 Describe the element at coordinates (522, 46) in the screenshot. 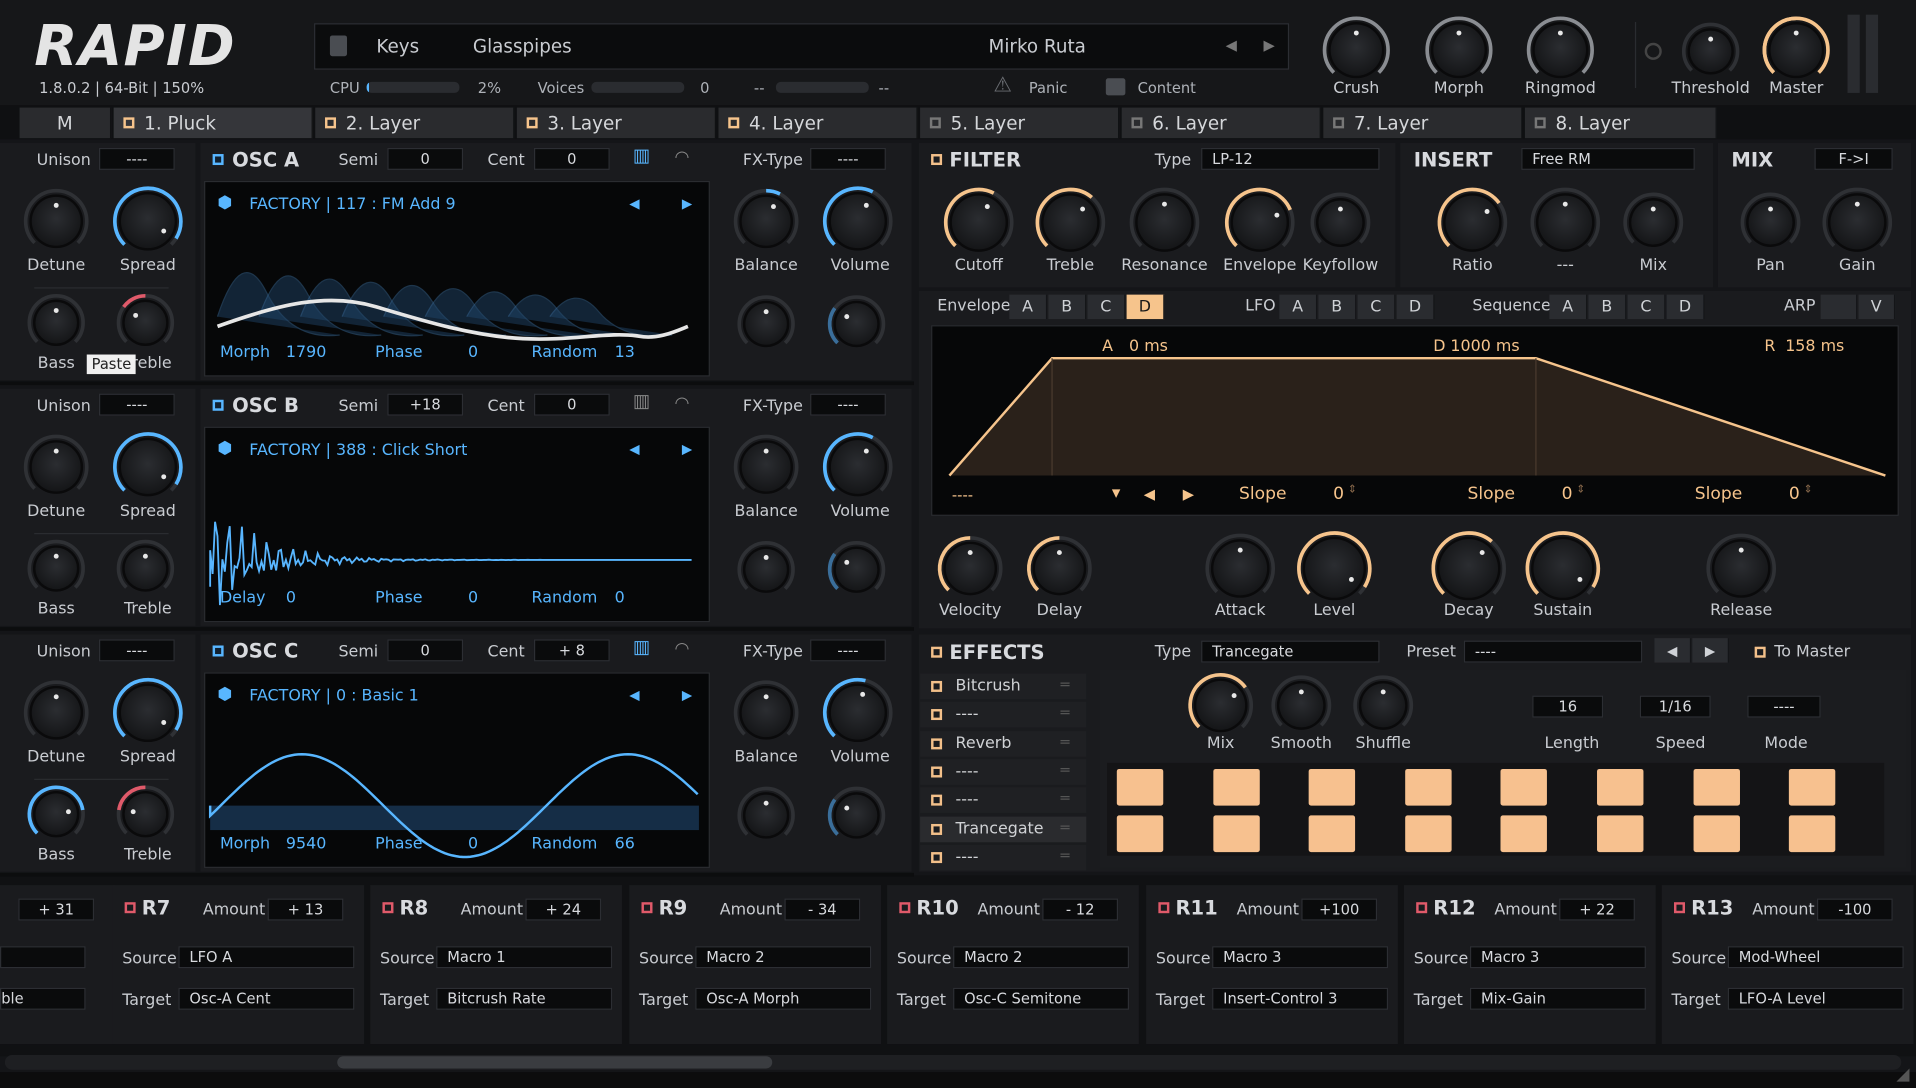

I see `preset-name: Glasspipes` at that location.